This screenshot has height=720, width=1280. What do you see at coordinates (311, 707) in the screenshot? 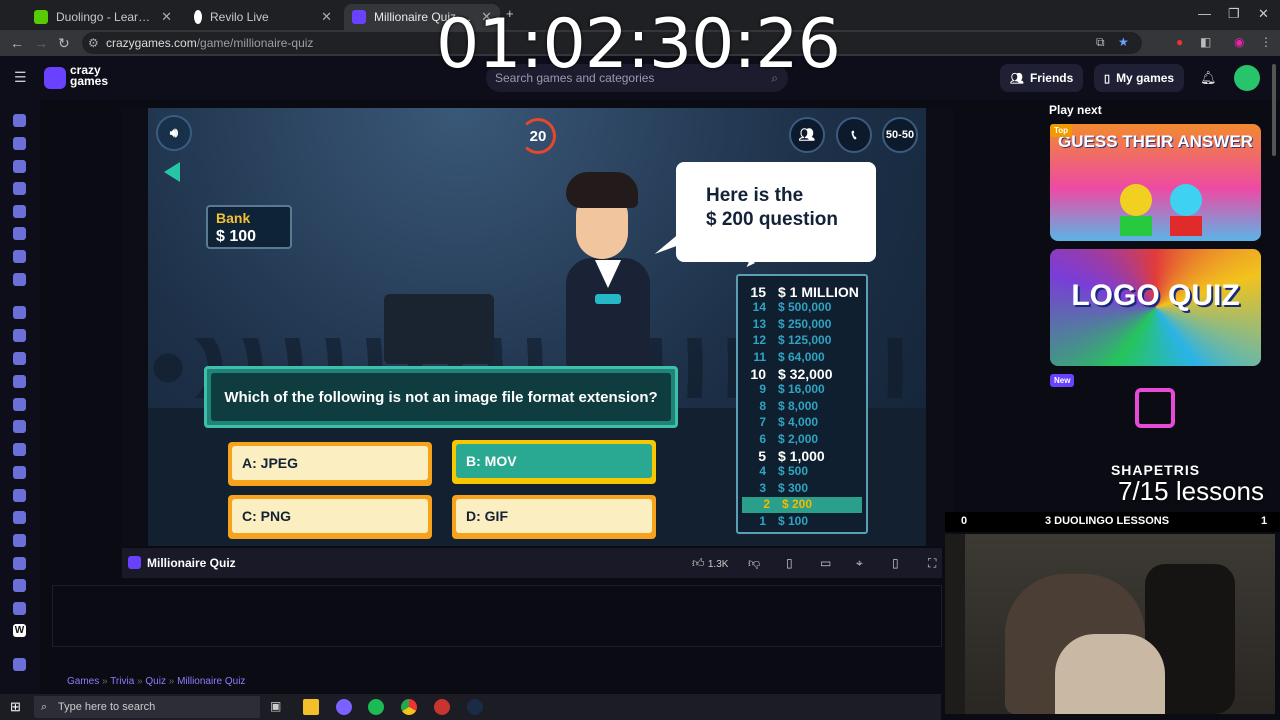
I see `file-explorer-icon` at bounding box center [311, 707].